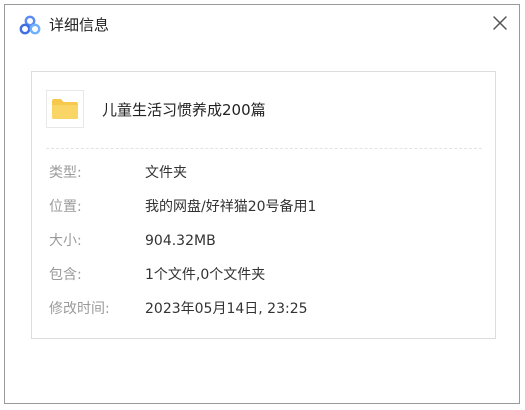  I want to click on folder-icon, so click(65, 109).